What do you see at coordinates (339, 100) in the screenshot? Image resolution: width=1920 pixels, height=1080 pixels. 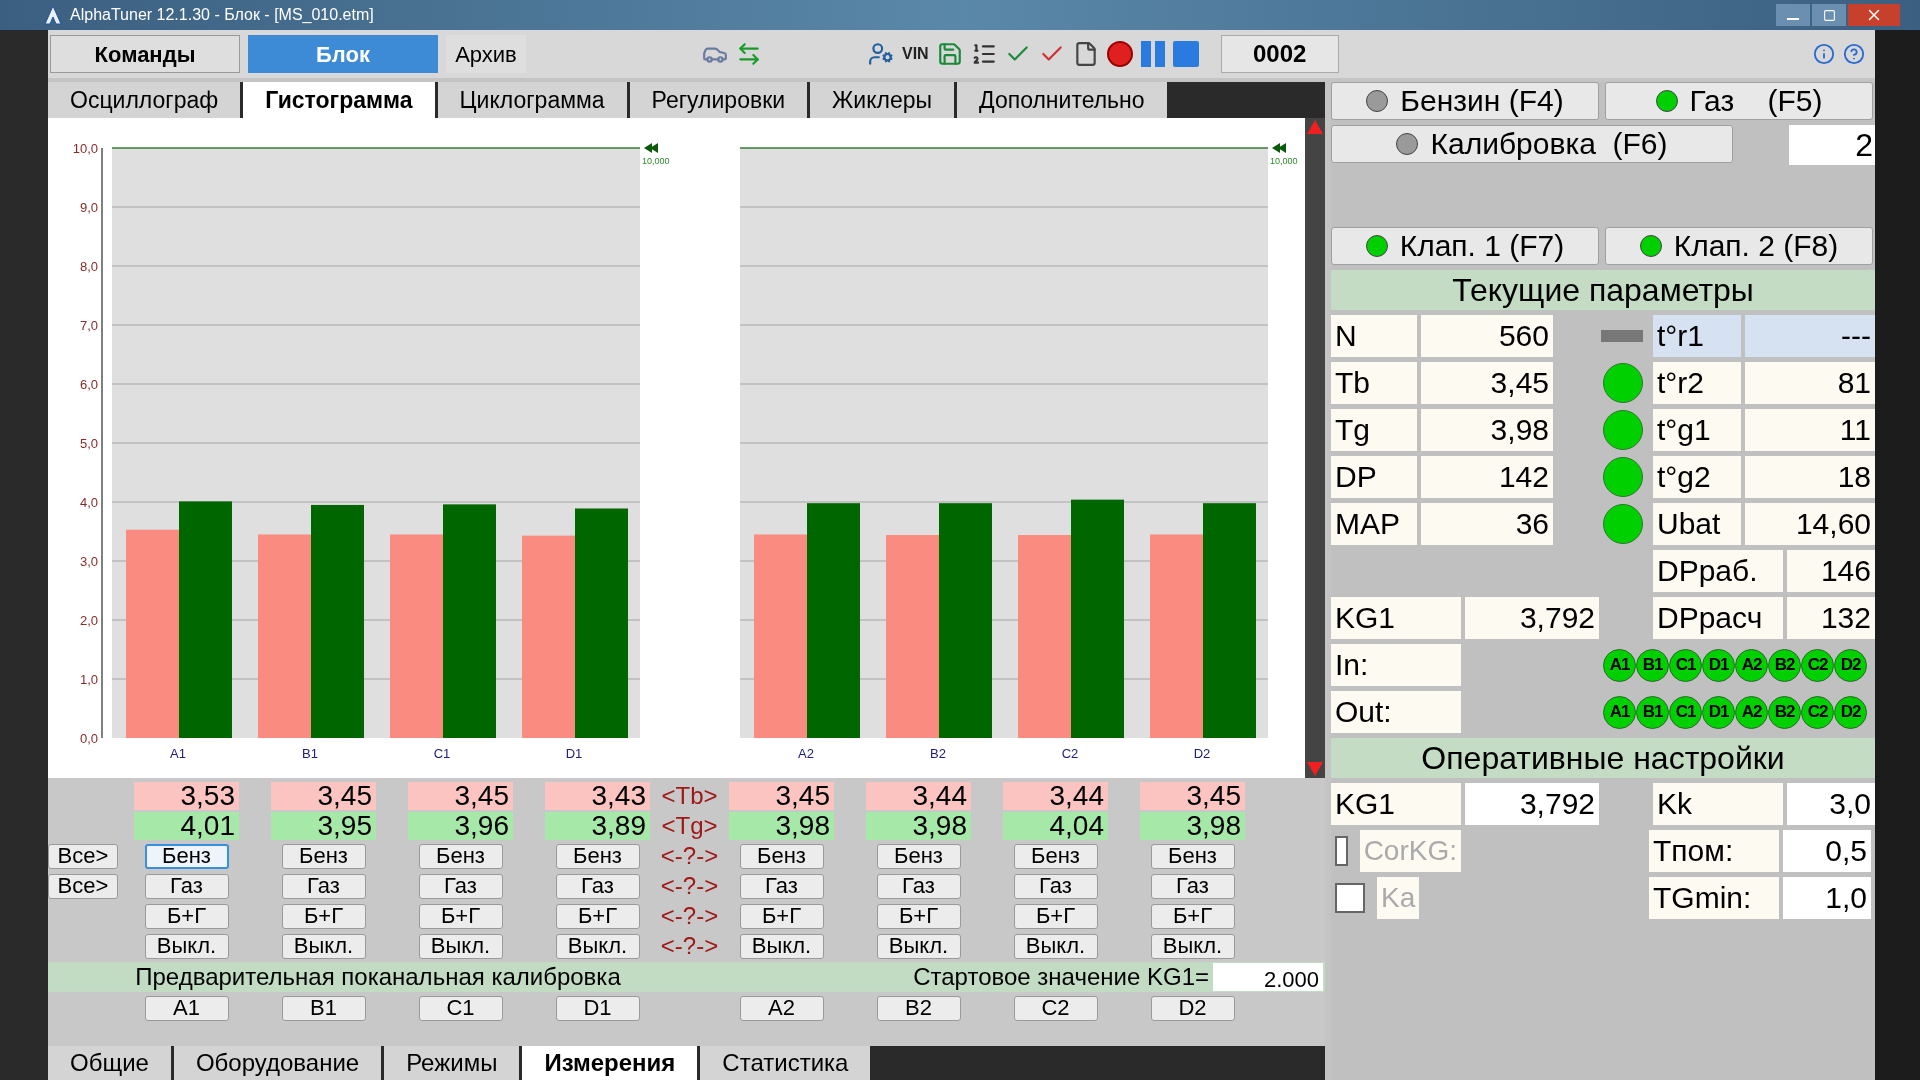 I see `view-tab: Гистограмма` at bounding box center [339, 100].